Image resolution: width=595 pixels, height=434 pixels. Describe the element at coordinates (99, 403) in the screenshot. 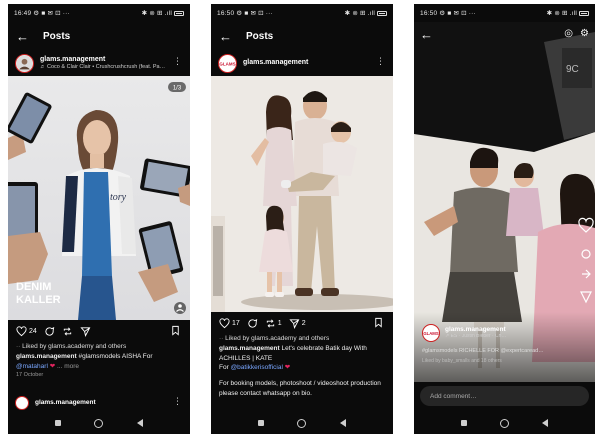

I see `next-post-header: glams.management ⋮` at that location.